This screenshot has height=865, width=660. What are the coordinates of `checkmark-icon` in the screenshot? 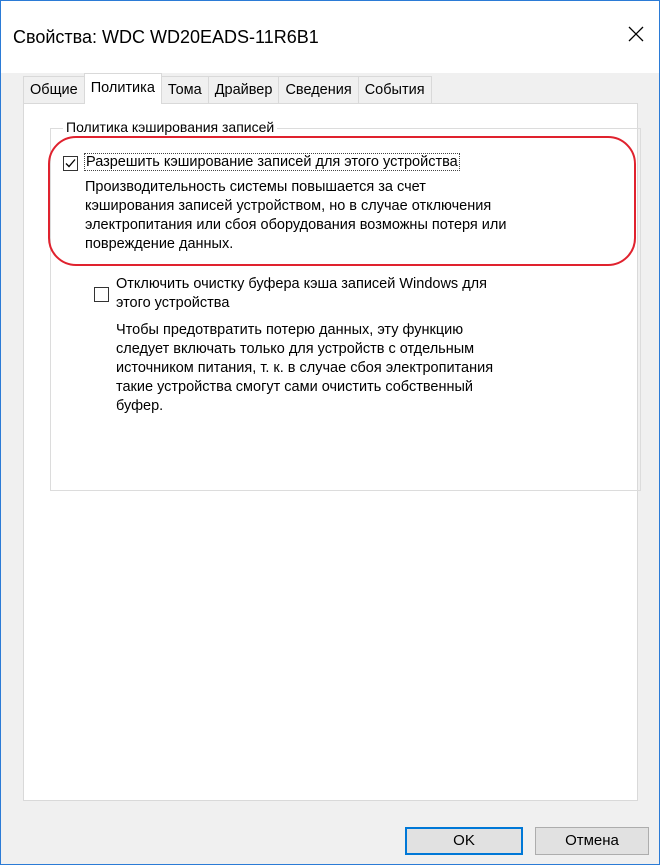 It's located at (70, 163).